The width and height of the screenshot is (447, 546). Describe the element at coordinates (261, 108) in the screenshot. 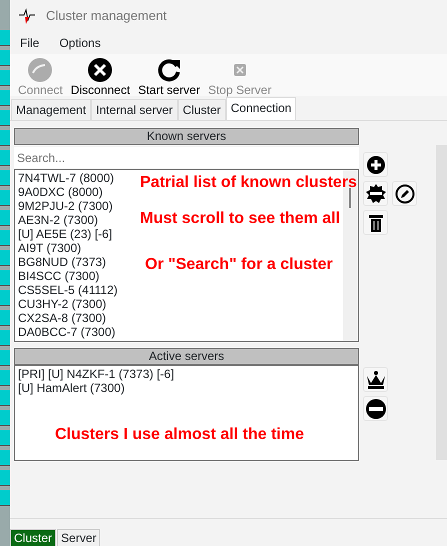

I see `tab: Connection` at that location.